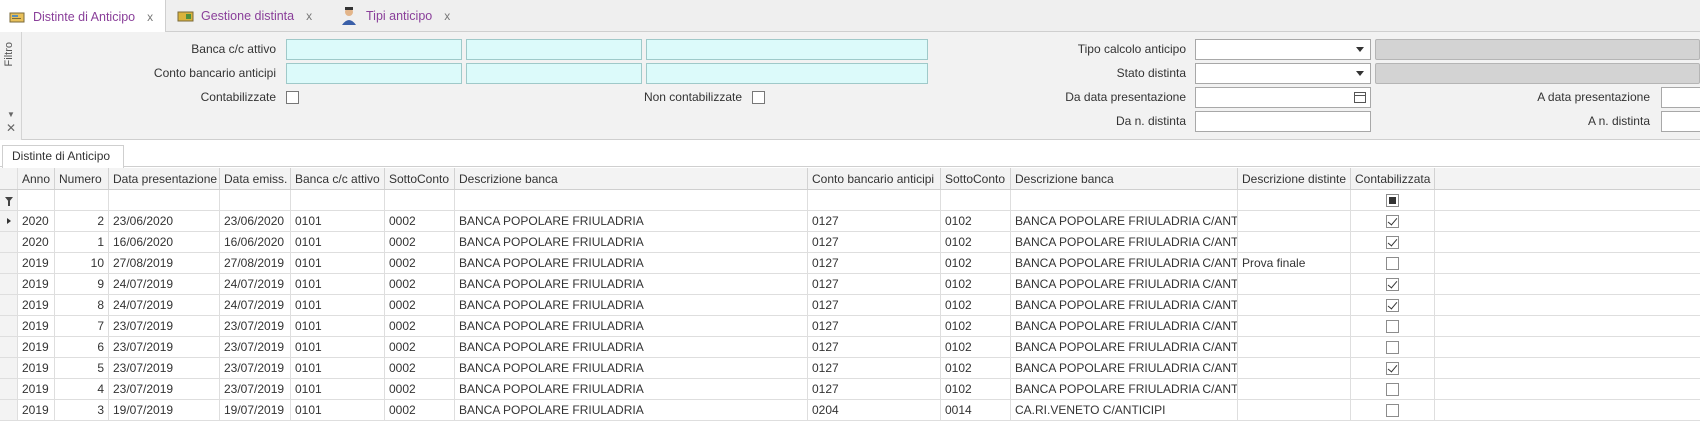 This screenshot has width=1700, height=424. I want to click on tab-tipi-anticipo: Tipi anticipo x, so click(395, 16).